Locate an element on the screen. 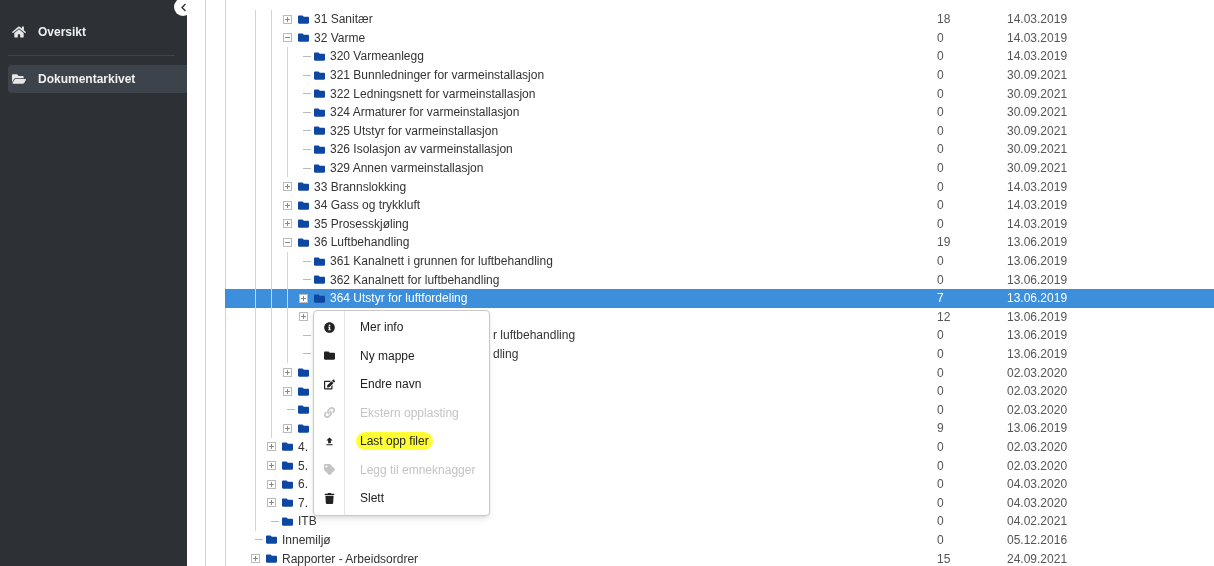 The image size is (1214, 566). folder-name: 31 Sanitær is located at coordinates (343, 19).